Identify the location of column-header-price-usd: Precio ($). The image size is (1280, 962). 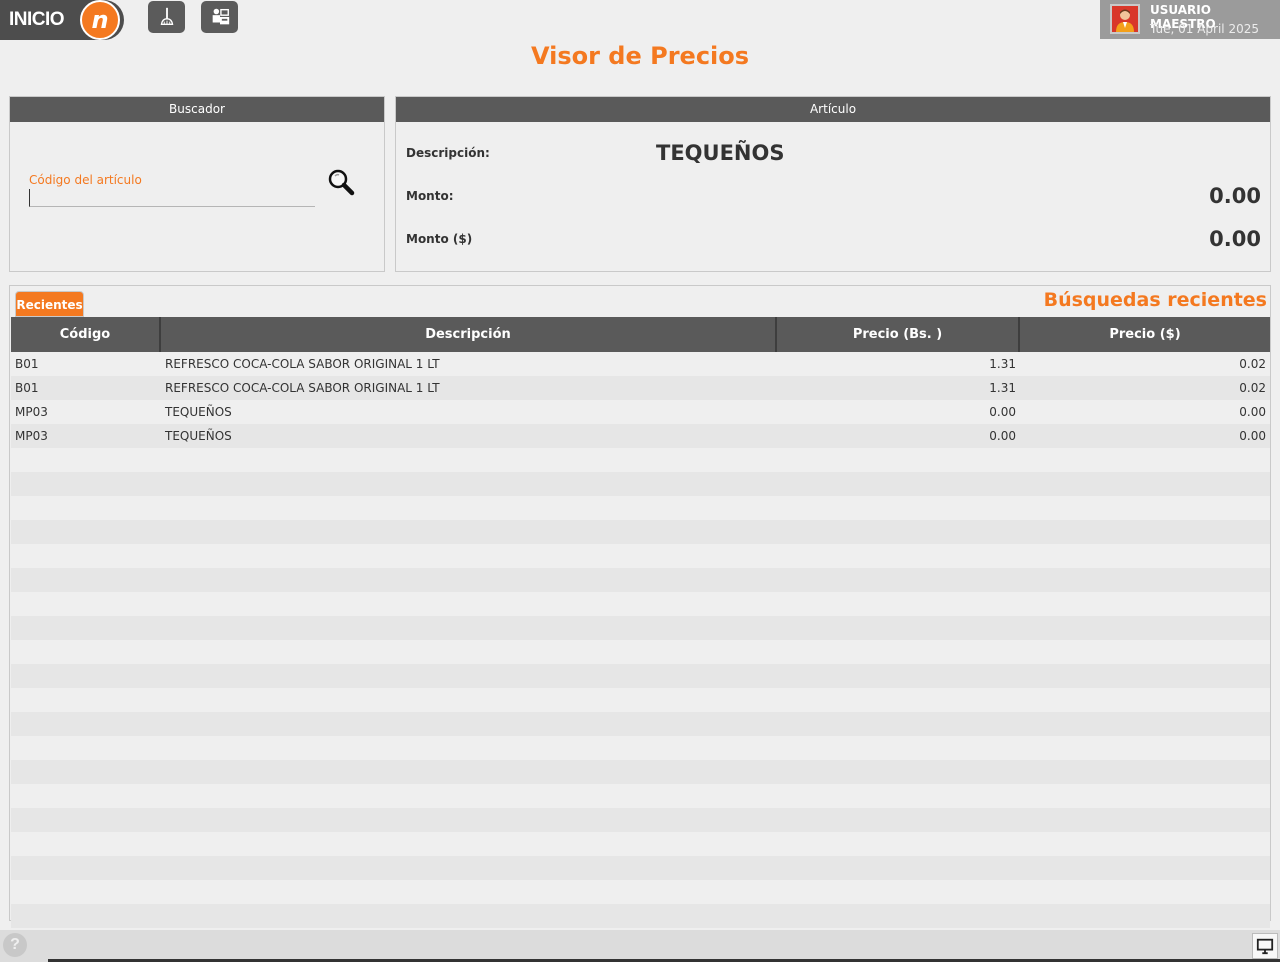
(1145, 334).